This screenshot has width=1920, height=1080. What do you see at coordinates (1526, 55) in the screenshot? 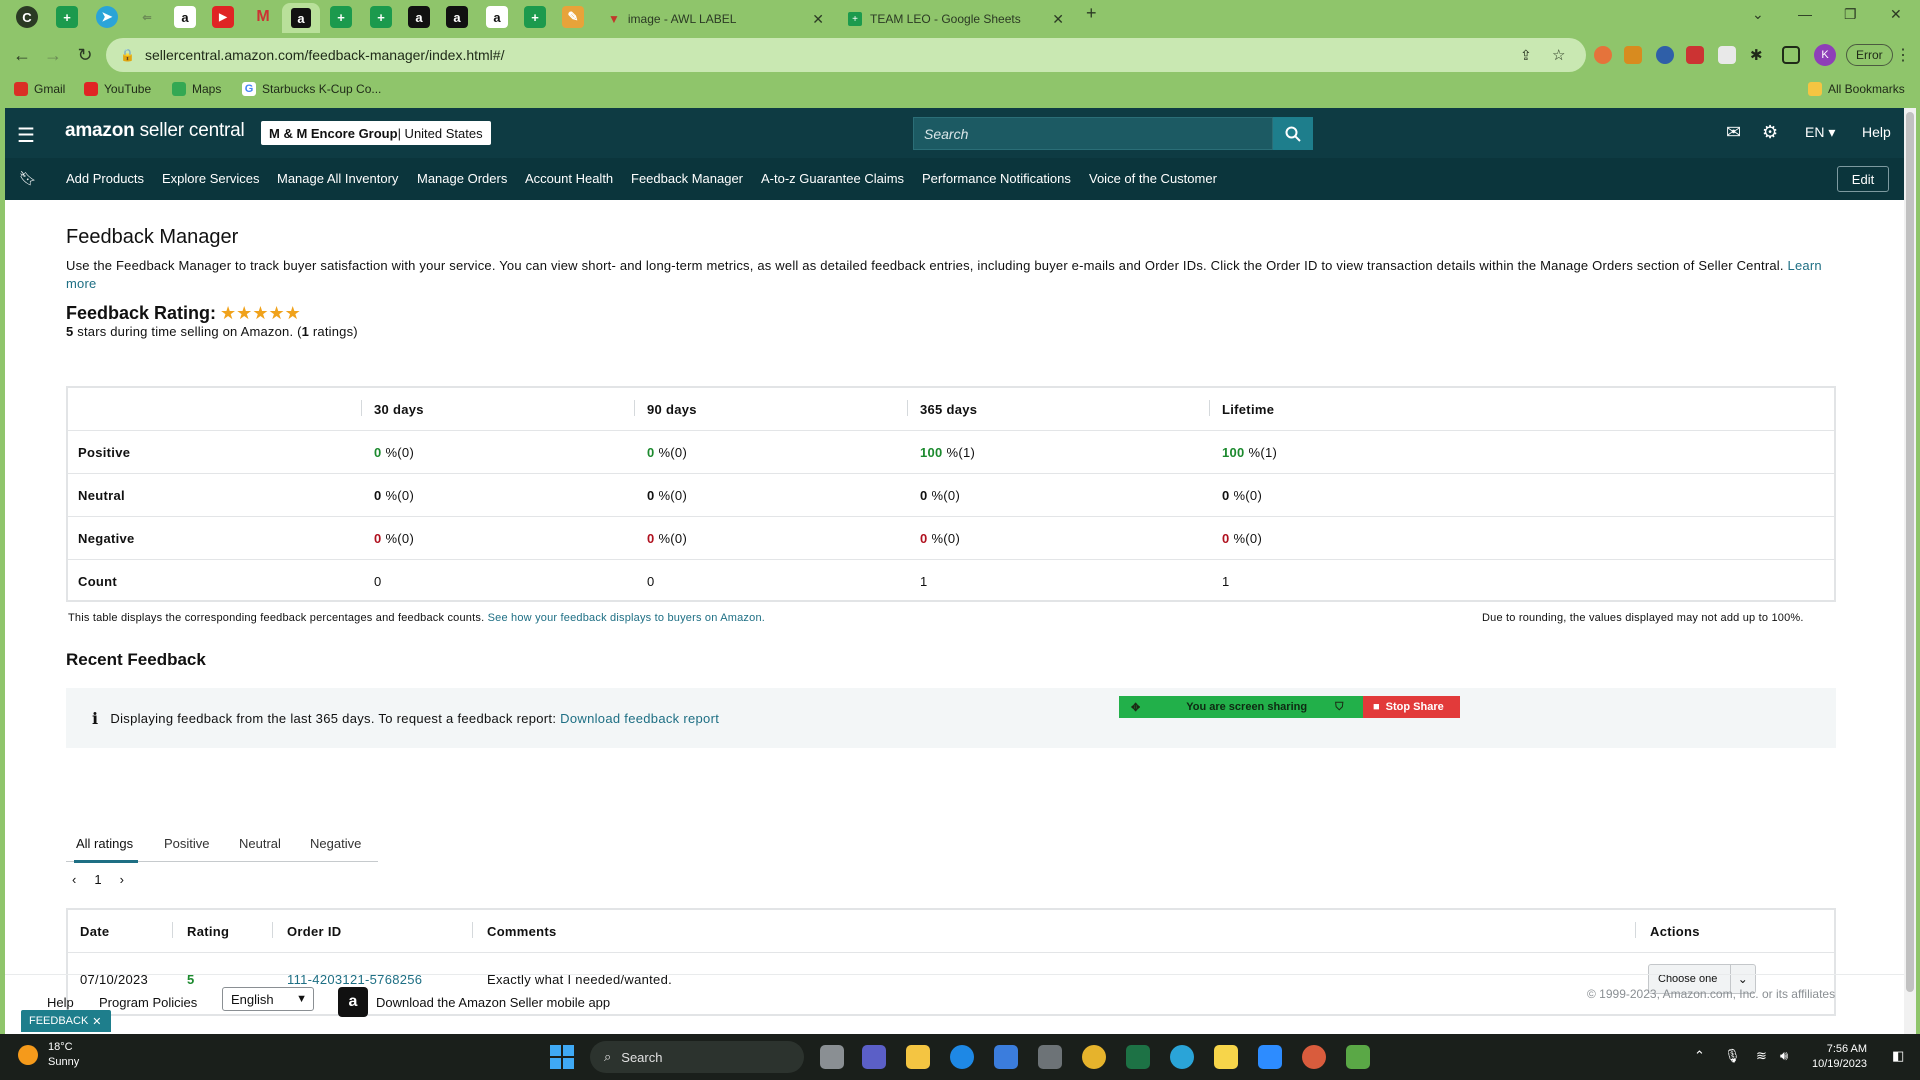
I see `share-icon: ⇪` at bounding box center [1526, 55].